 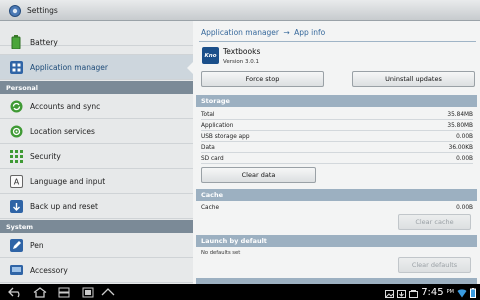 What do you see at coordinates (69, 67) in the screenshot?
I see `sidebar-item-label: Application manager` at bounding box center [69, 67].